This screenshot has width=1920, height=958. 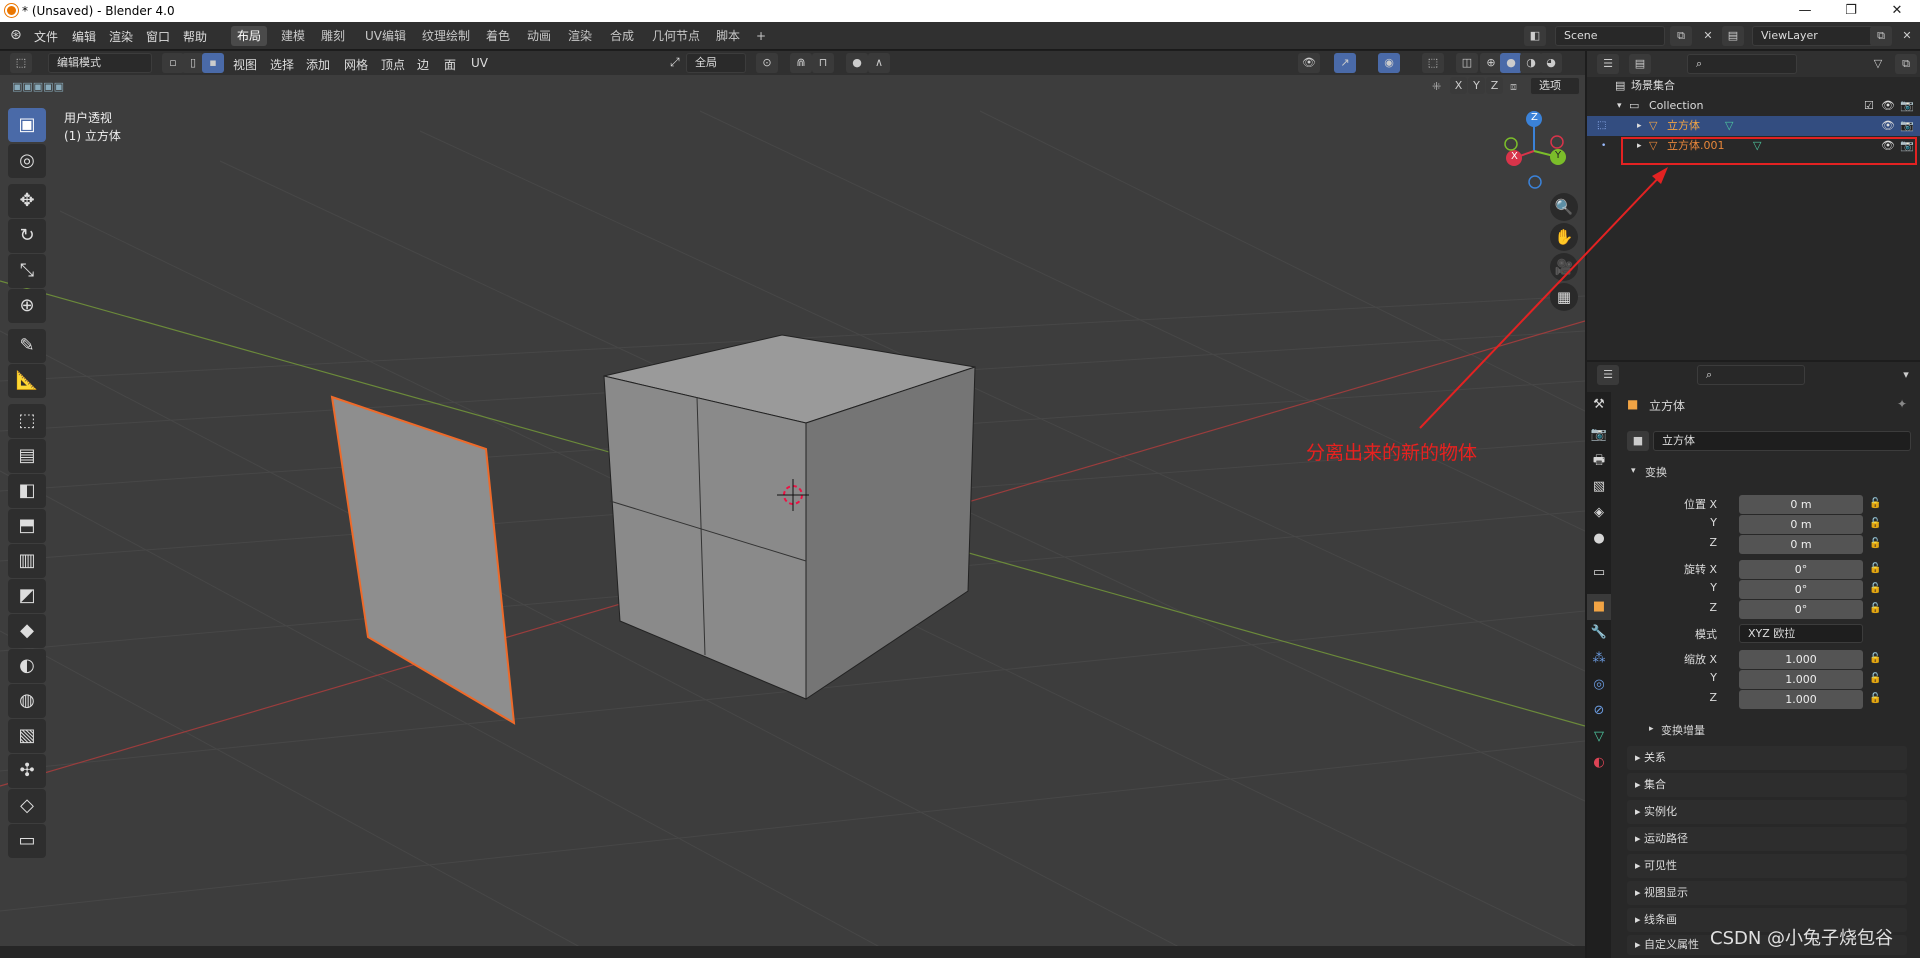 What do you see at coordinates (1392, 453) in the screenshot?
I see `annotation-text: 分离出来的新的物体` at bounding box center [1392, 453].